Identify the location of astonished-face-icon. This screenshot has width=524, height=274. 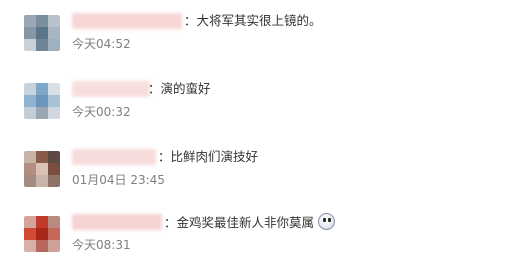
(327, 221).